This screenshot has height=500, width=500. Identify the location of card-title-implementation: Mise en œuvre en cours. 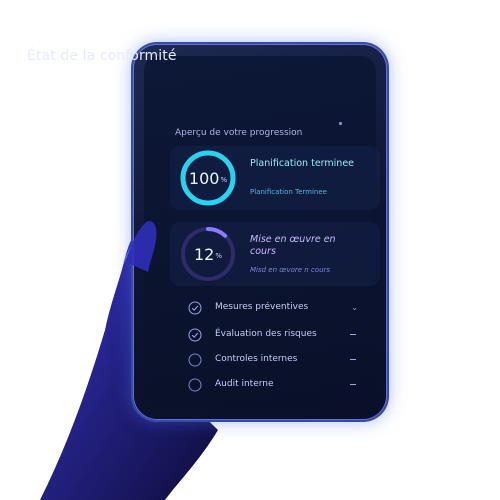
(293, 245).